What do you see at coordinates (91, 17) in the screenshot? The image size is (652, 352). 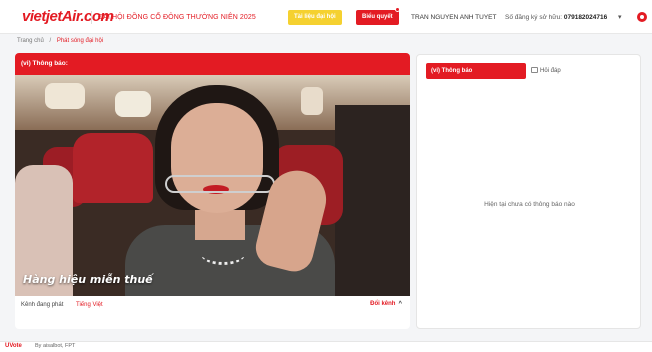 I see `header-divider` at bounding box center [91, 17].